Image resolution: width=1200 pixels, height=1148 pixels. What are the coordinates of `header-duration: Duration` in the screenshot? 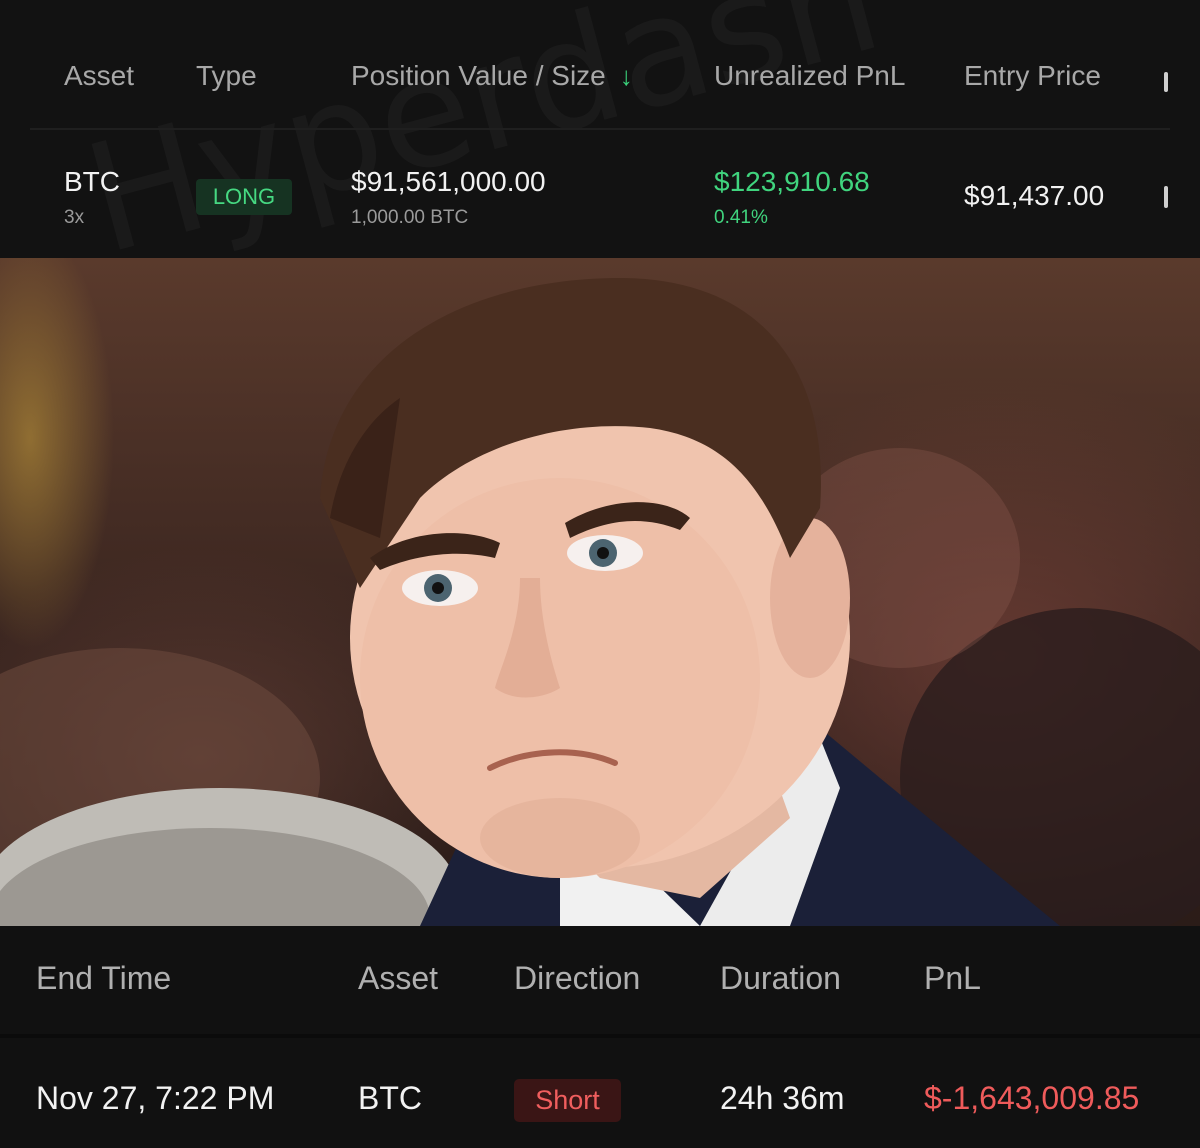 It's located at (780, 978).